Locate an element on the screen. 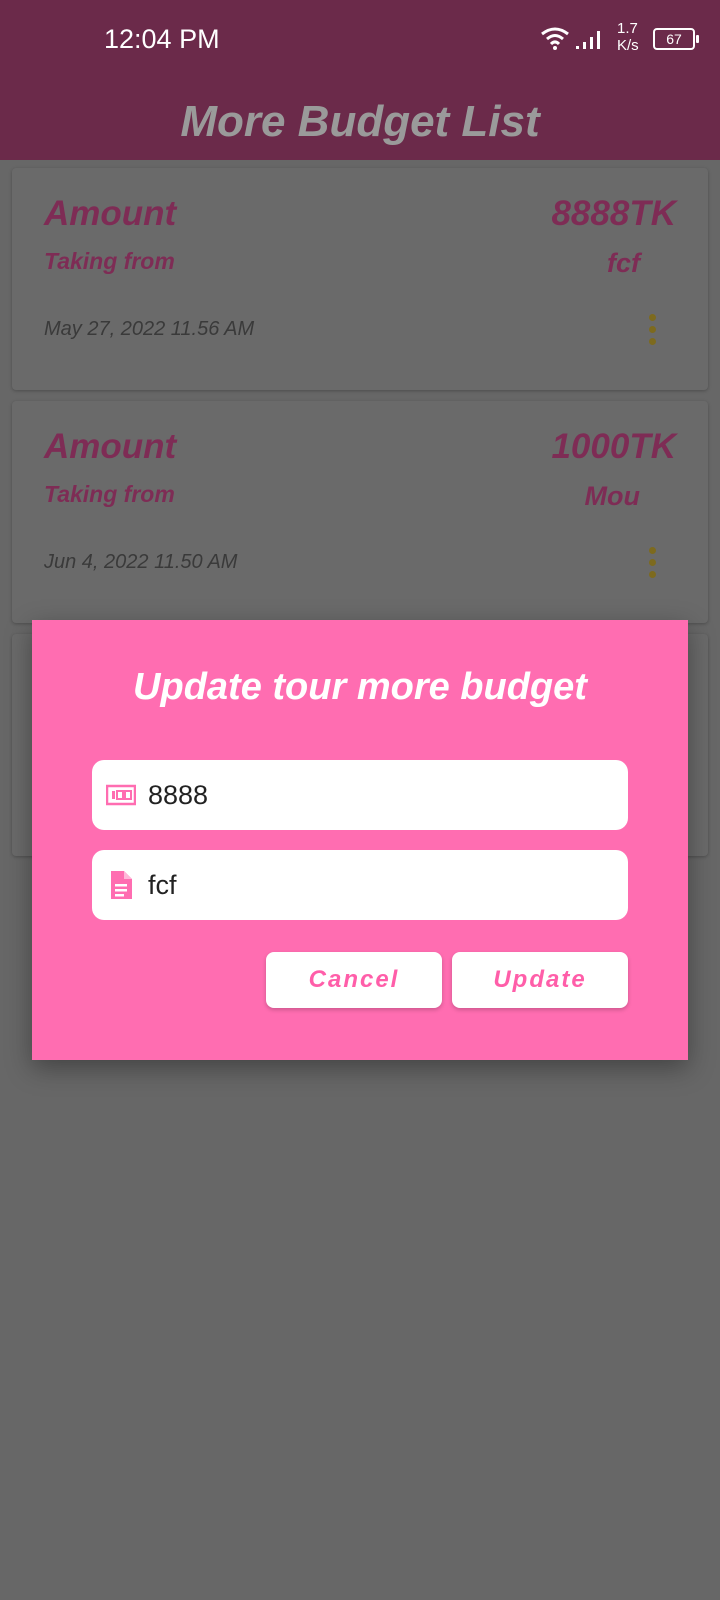 This screenshot has height=1600, width=720. dialog-title: Update tour more budget is located at coordinates (360, 687).